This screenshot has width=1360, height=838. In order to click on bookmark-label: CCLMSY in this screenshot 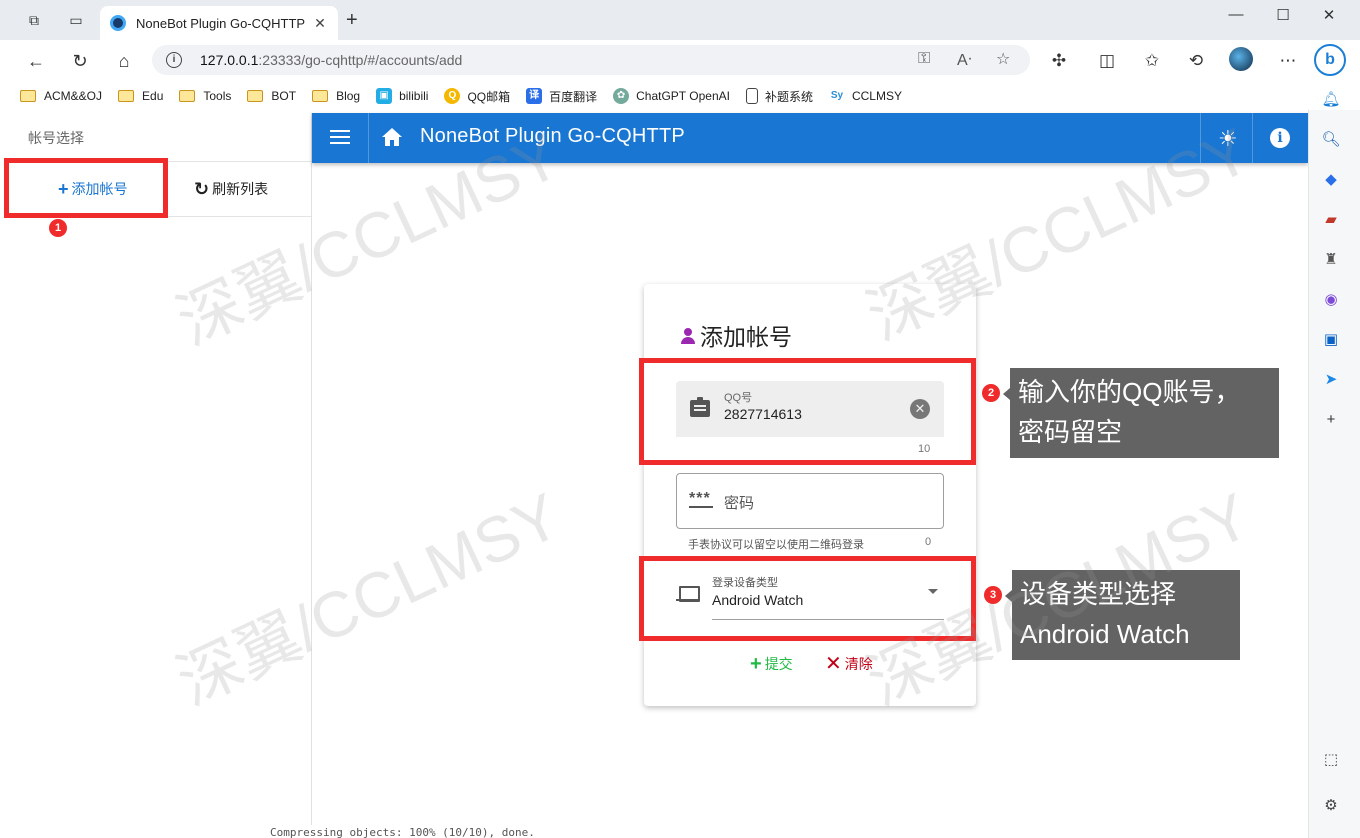, I will do `click(876, 96)`.